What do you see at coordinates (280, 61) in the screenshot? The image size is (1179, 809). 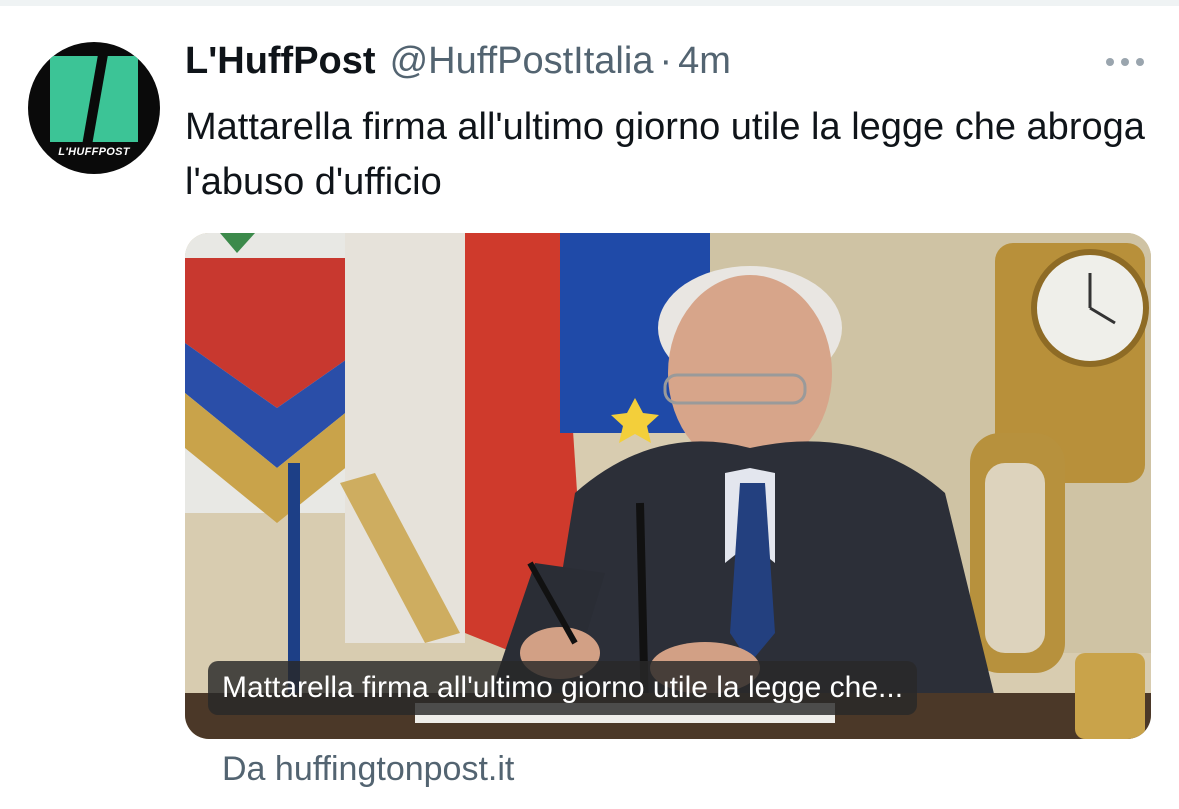 I see `author-name: L'HuffPost` at bounding box center [280, 61].